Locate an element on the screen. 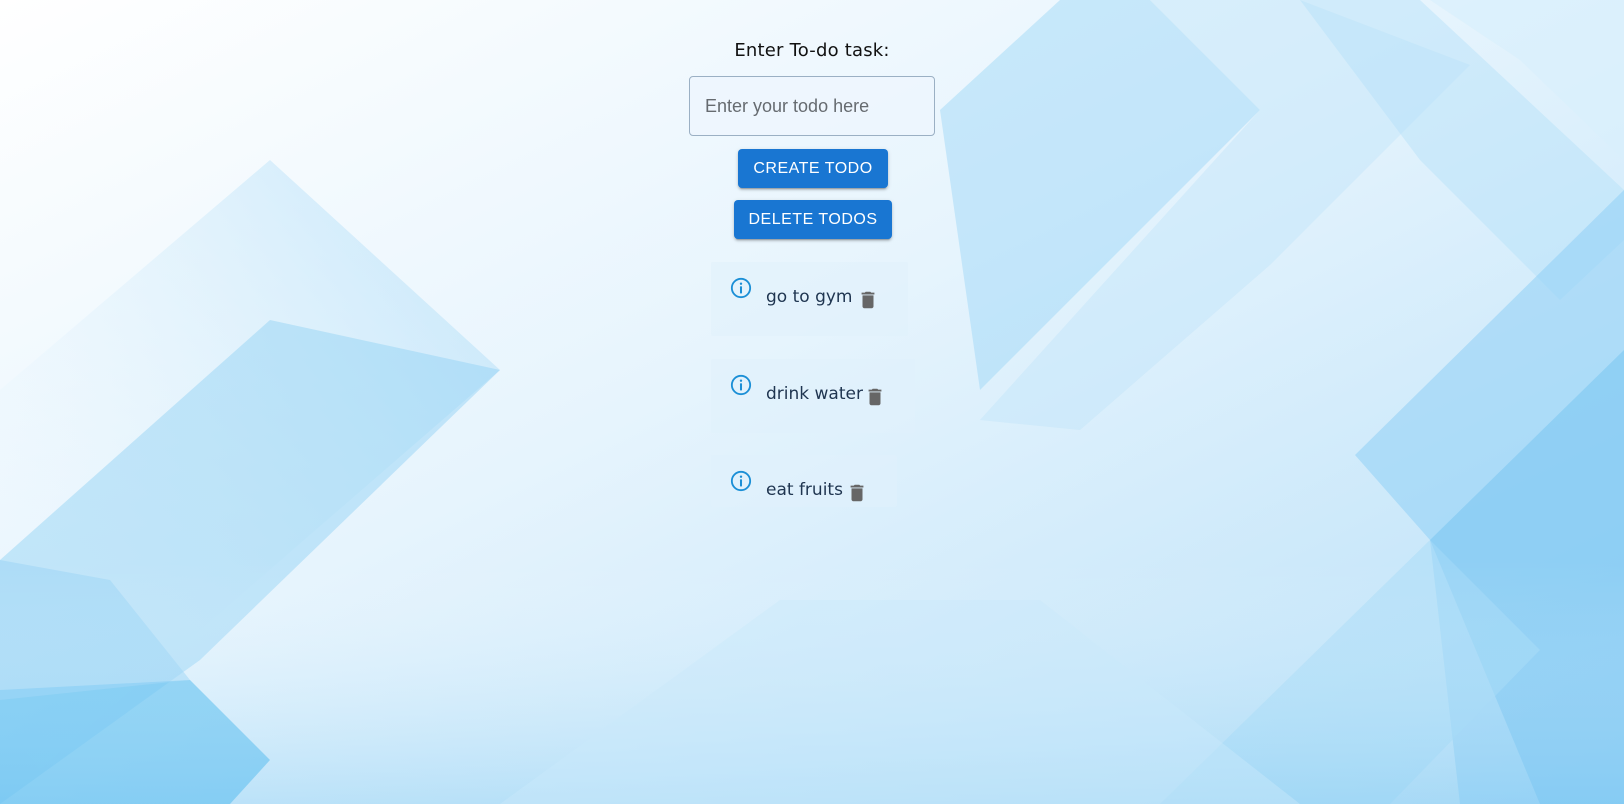  todo-text: go to gym is located at coordinates (809, 297).